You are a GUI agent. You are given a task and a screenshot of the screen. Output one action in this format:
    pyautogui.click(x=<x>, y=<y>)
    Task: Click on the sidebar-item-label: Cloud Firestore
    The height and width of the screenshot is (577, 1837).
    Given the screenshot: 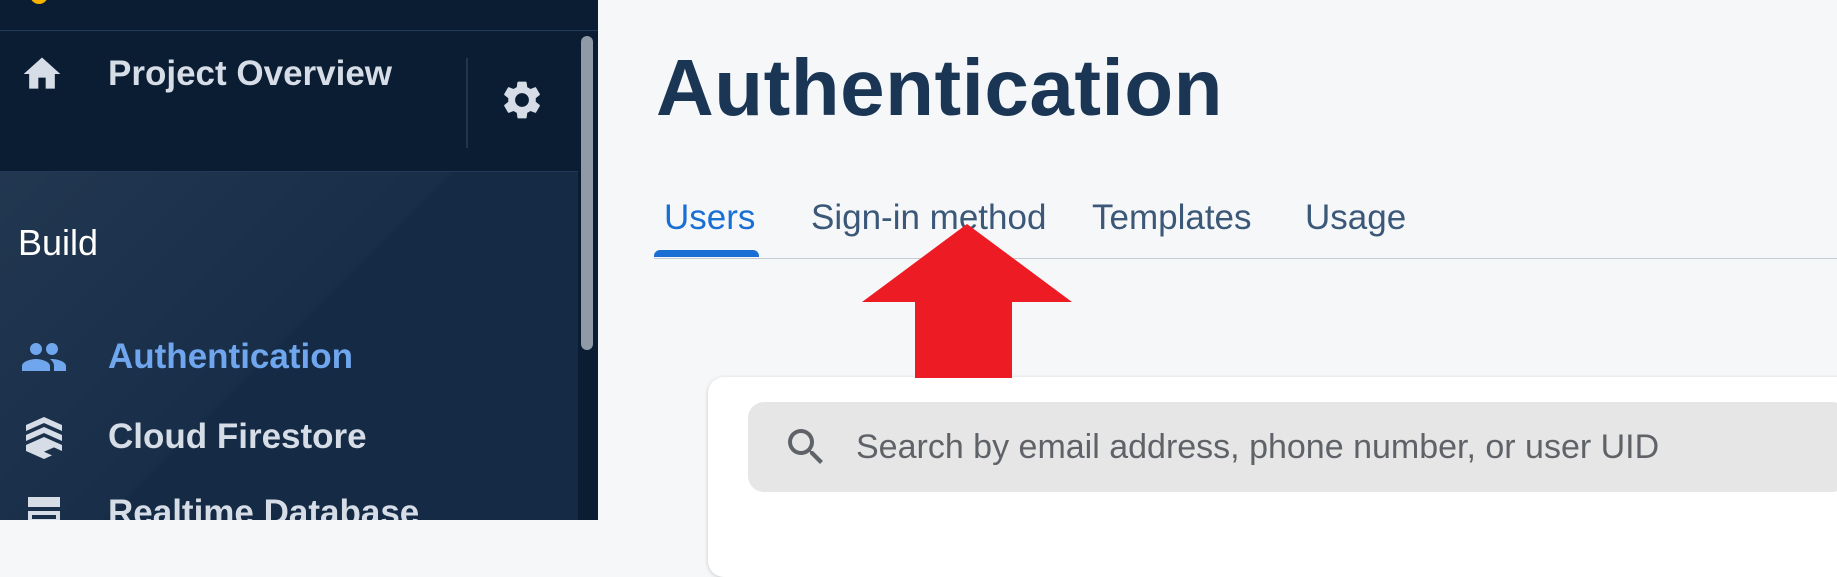 What is the action you would take?
    pyautogui.click(x=237, y=436)
    